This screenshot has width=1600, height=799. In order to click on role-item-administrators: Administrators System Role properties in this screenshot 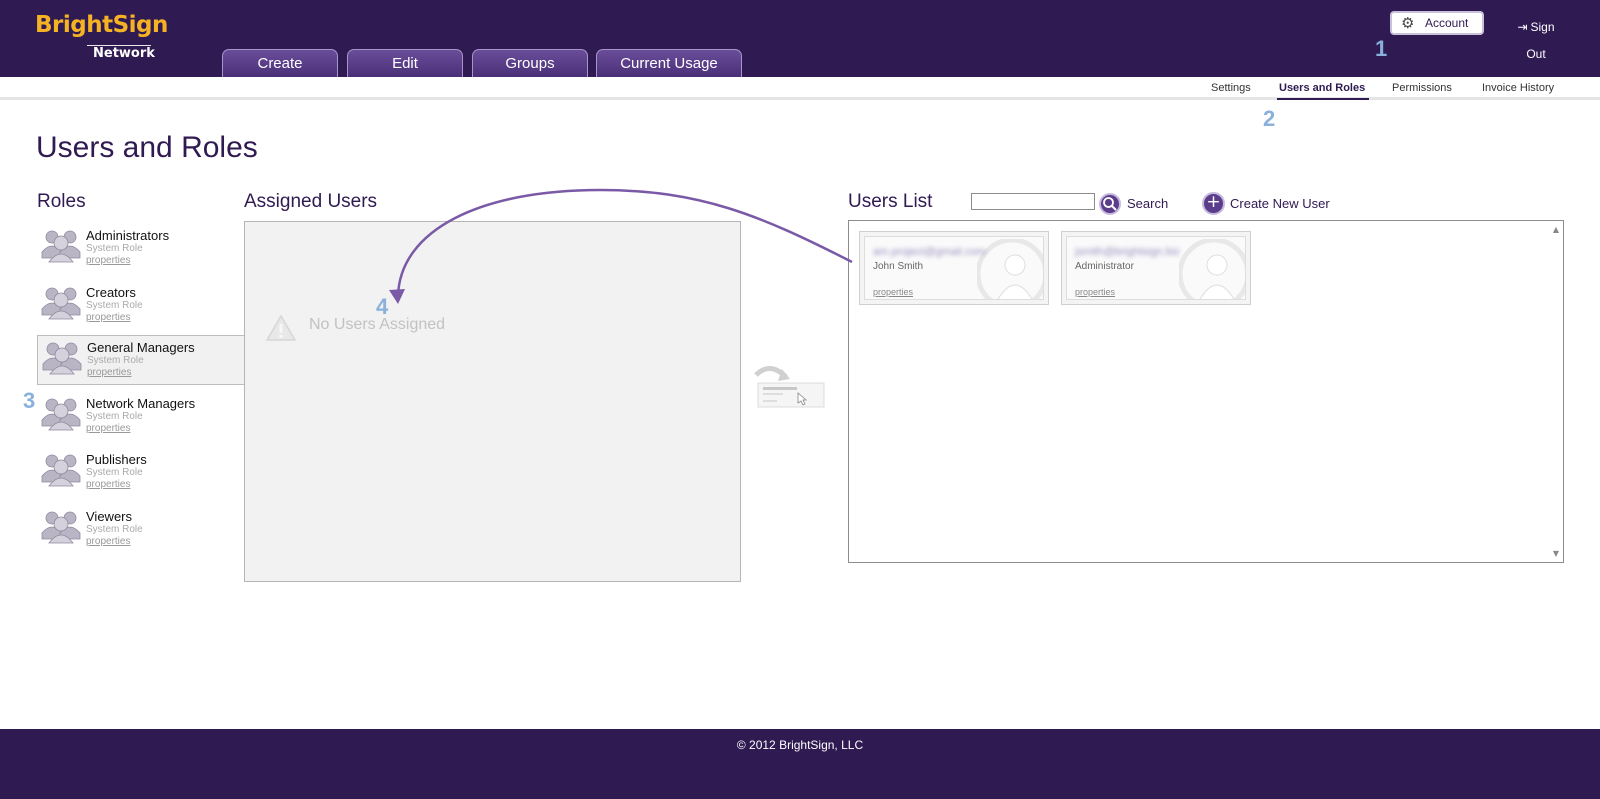, I will do `click(141, 249)`.